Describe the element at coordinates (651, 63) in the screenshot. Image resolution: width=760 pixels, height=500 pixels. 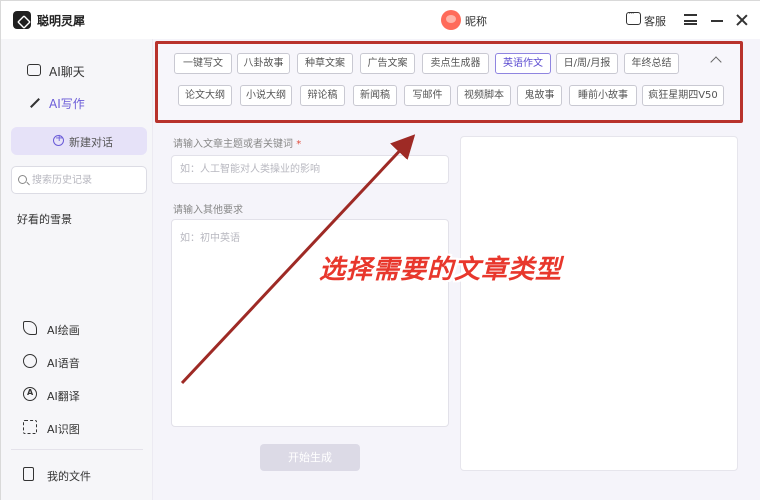
I see `article-type-chip: 年终总结` at that location.